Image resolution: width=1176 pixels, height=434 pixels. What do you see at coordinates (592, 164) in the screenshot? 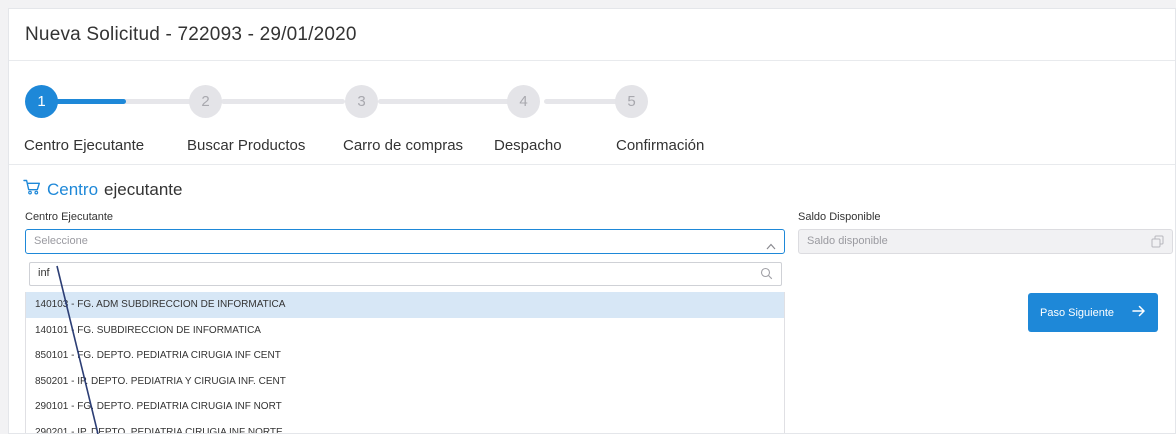
I see `stepper-divider` at bounding box center [592, 164].